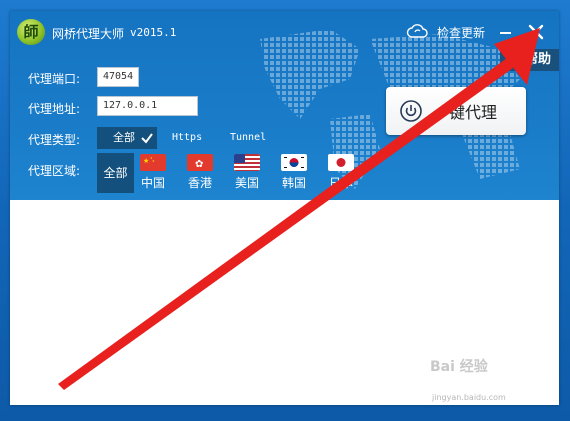 The height and width of the screenshot is (421, 570). Describe the element at coordinates (31, 32) in the screenshot. I see `app-logo: 師` at that location.